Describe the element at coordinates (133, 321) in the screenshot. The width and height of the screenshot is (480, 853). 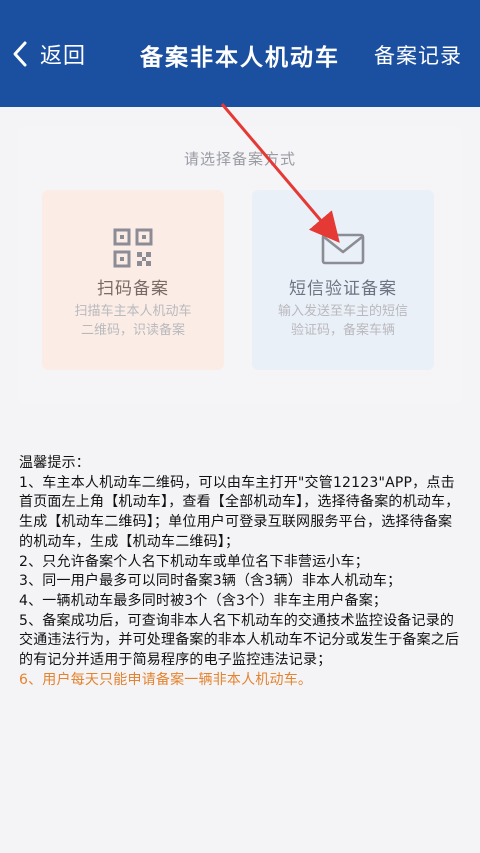
I see `scan-option-description: 扫描车主本人机动车 二维码，识读备案` at that location.